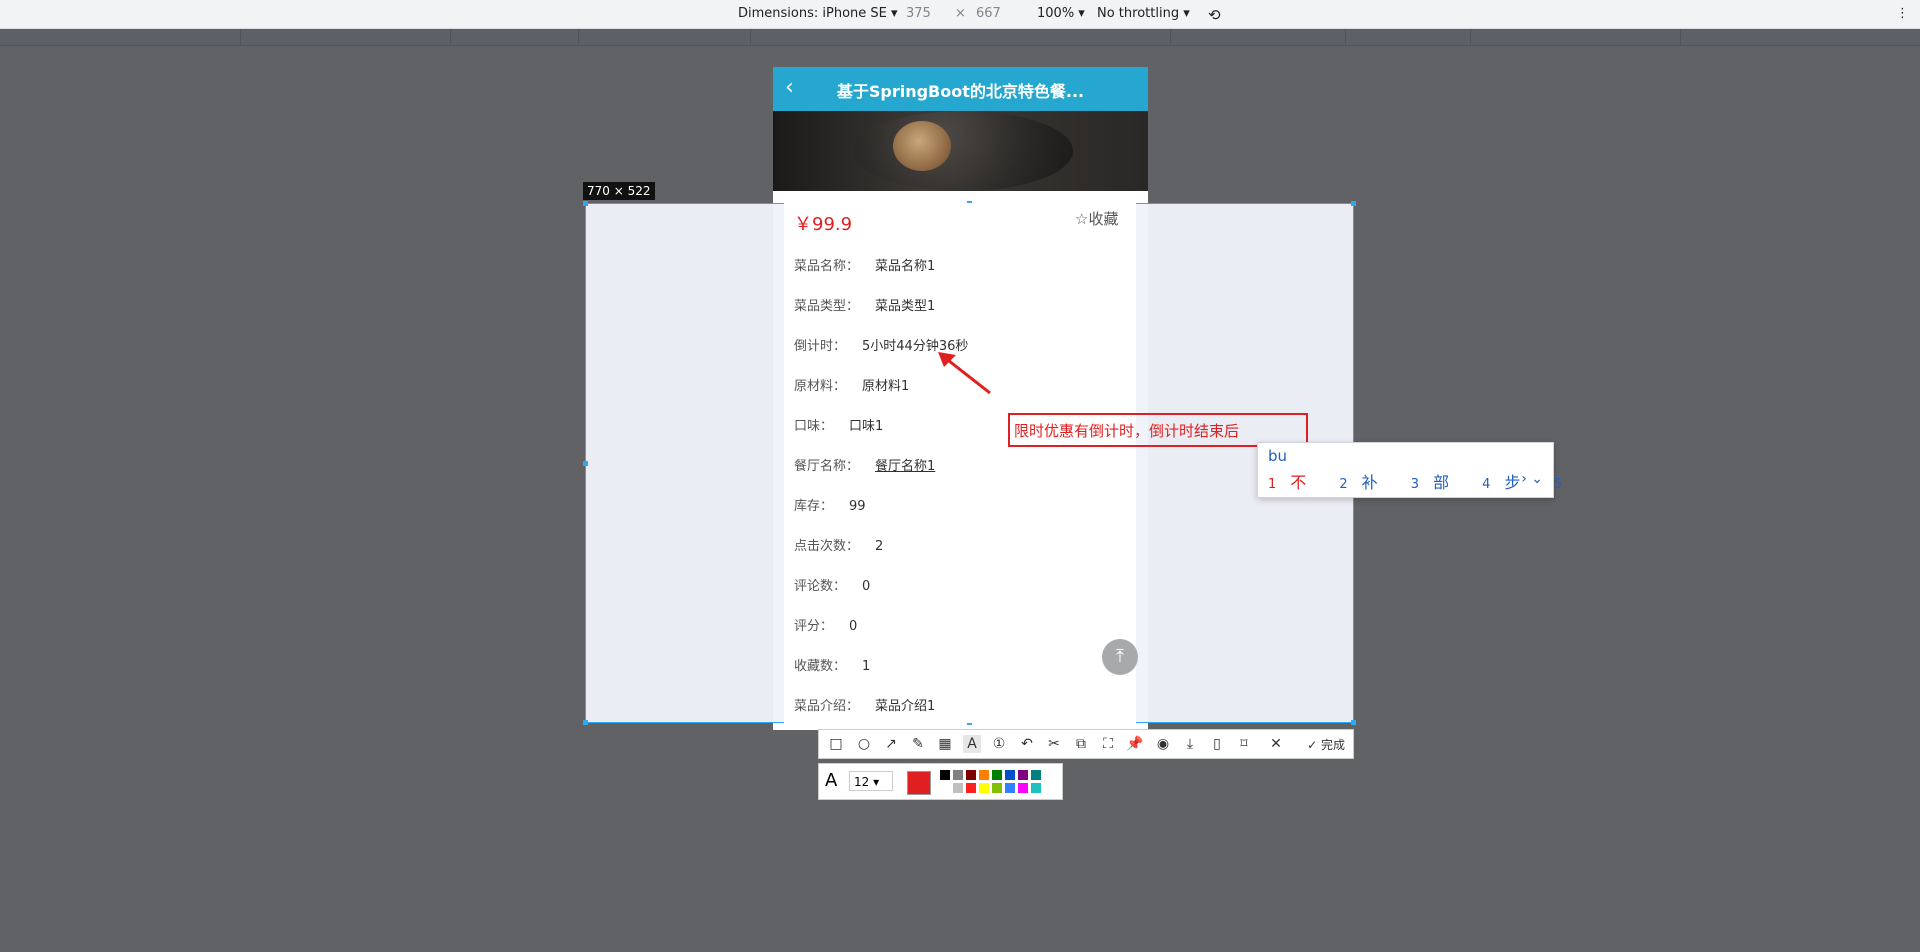 Image resolution: width=1920 pixels, height=952 pixels. Describe the element at coordinates (886, 386) in the screenshot. I see `row-value: 原材料1` at that location.